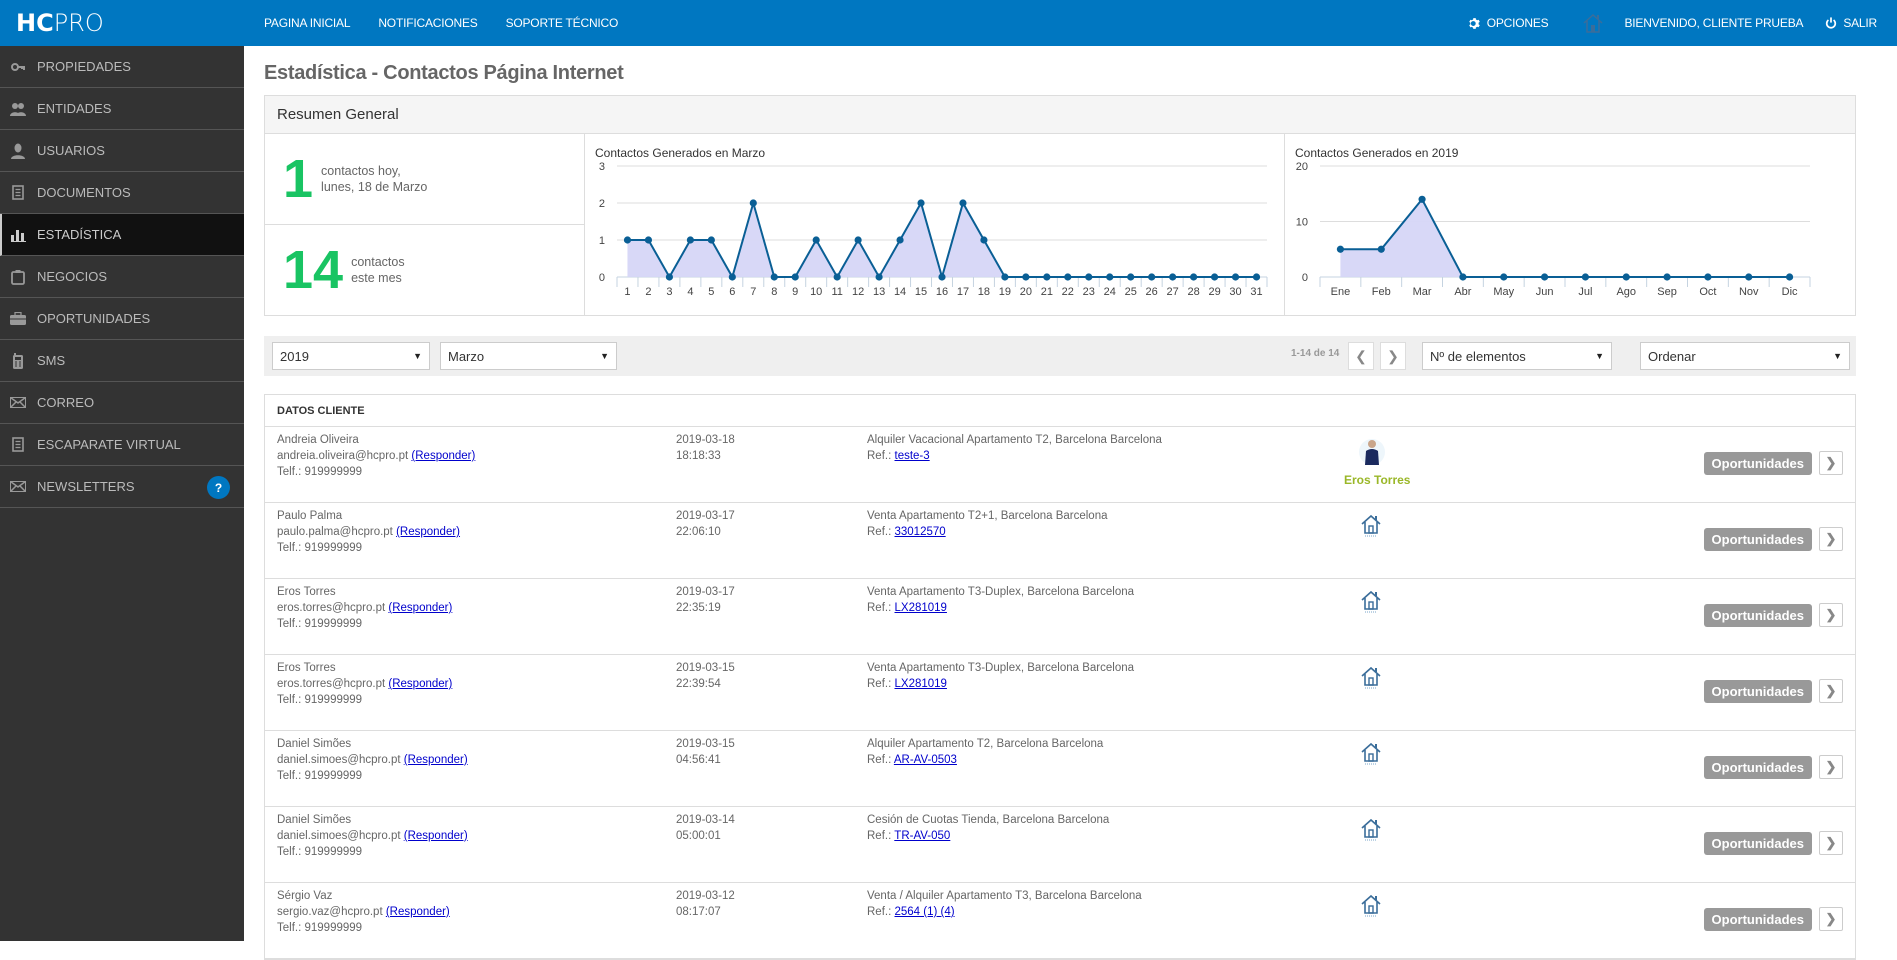 This screenshot has height=960, width=1897. I want to click on x-tick-label: 11, so click(836, 292).